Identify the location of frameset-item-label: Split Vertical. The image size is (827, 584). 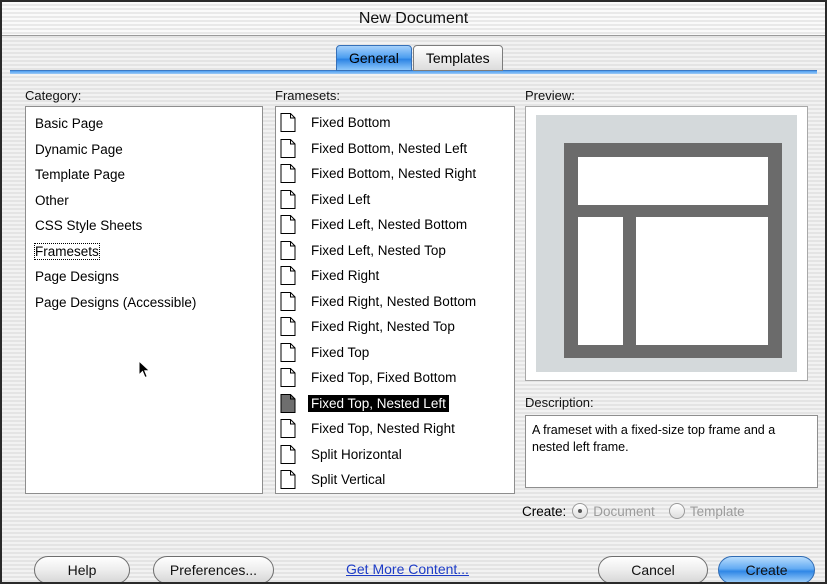
(348, 480).